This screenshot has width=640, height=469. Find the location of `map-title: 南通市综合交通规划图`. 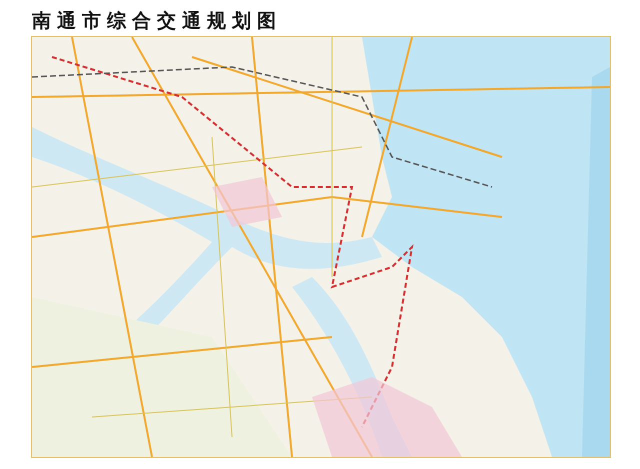

map-title: 南通市综合交通规划图 is located at coordinates (157, 21).